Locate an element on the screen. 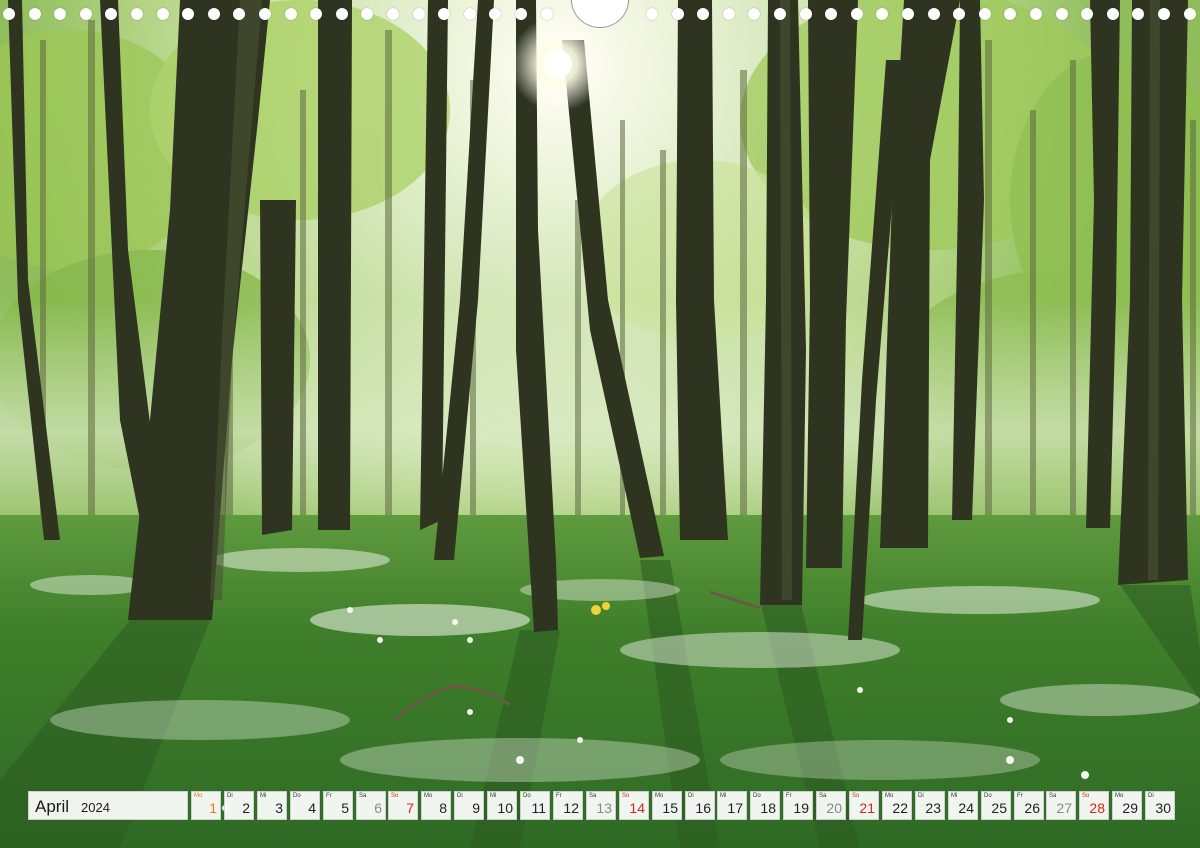 This screenshot has width=1200, height=848. day-cell: Fr 12 is located at coordinates (568, 805).